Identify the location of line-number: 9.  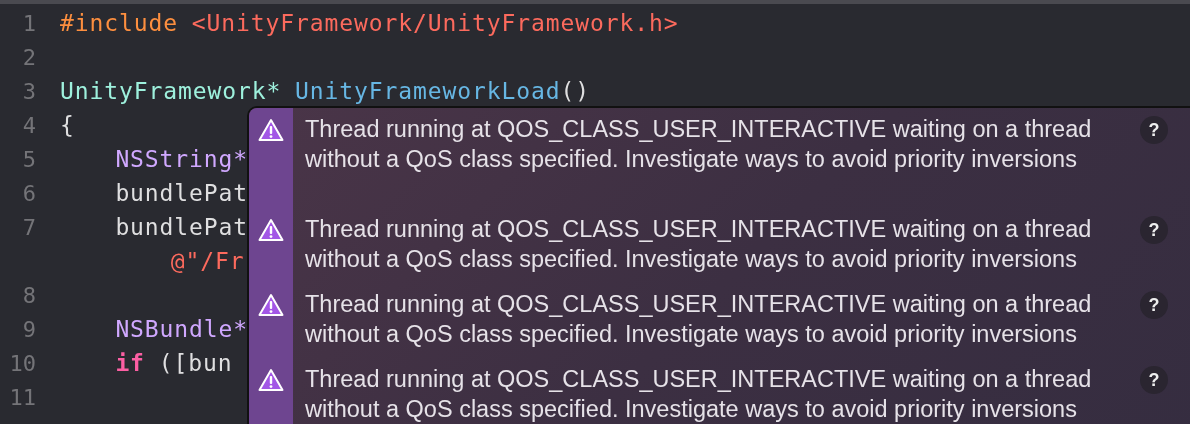
(28, 329).